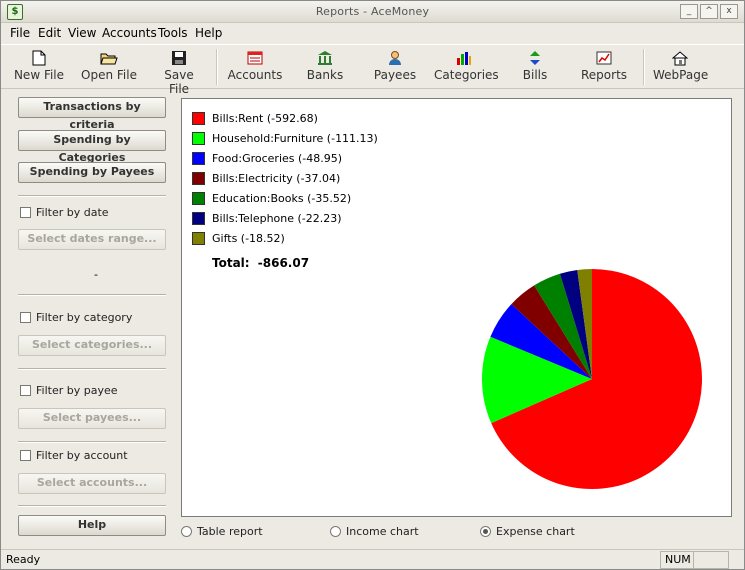 This screenshot has height=570, width=745. Describe the element at coordinates (395, 66) in the screenshot. I see `toolbar-payees: Payees` at that location.